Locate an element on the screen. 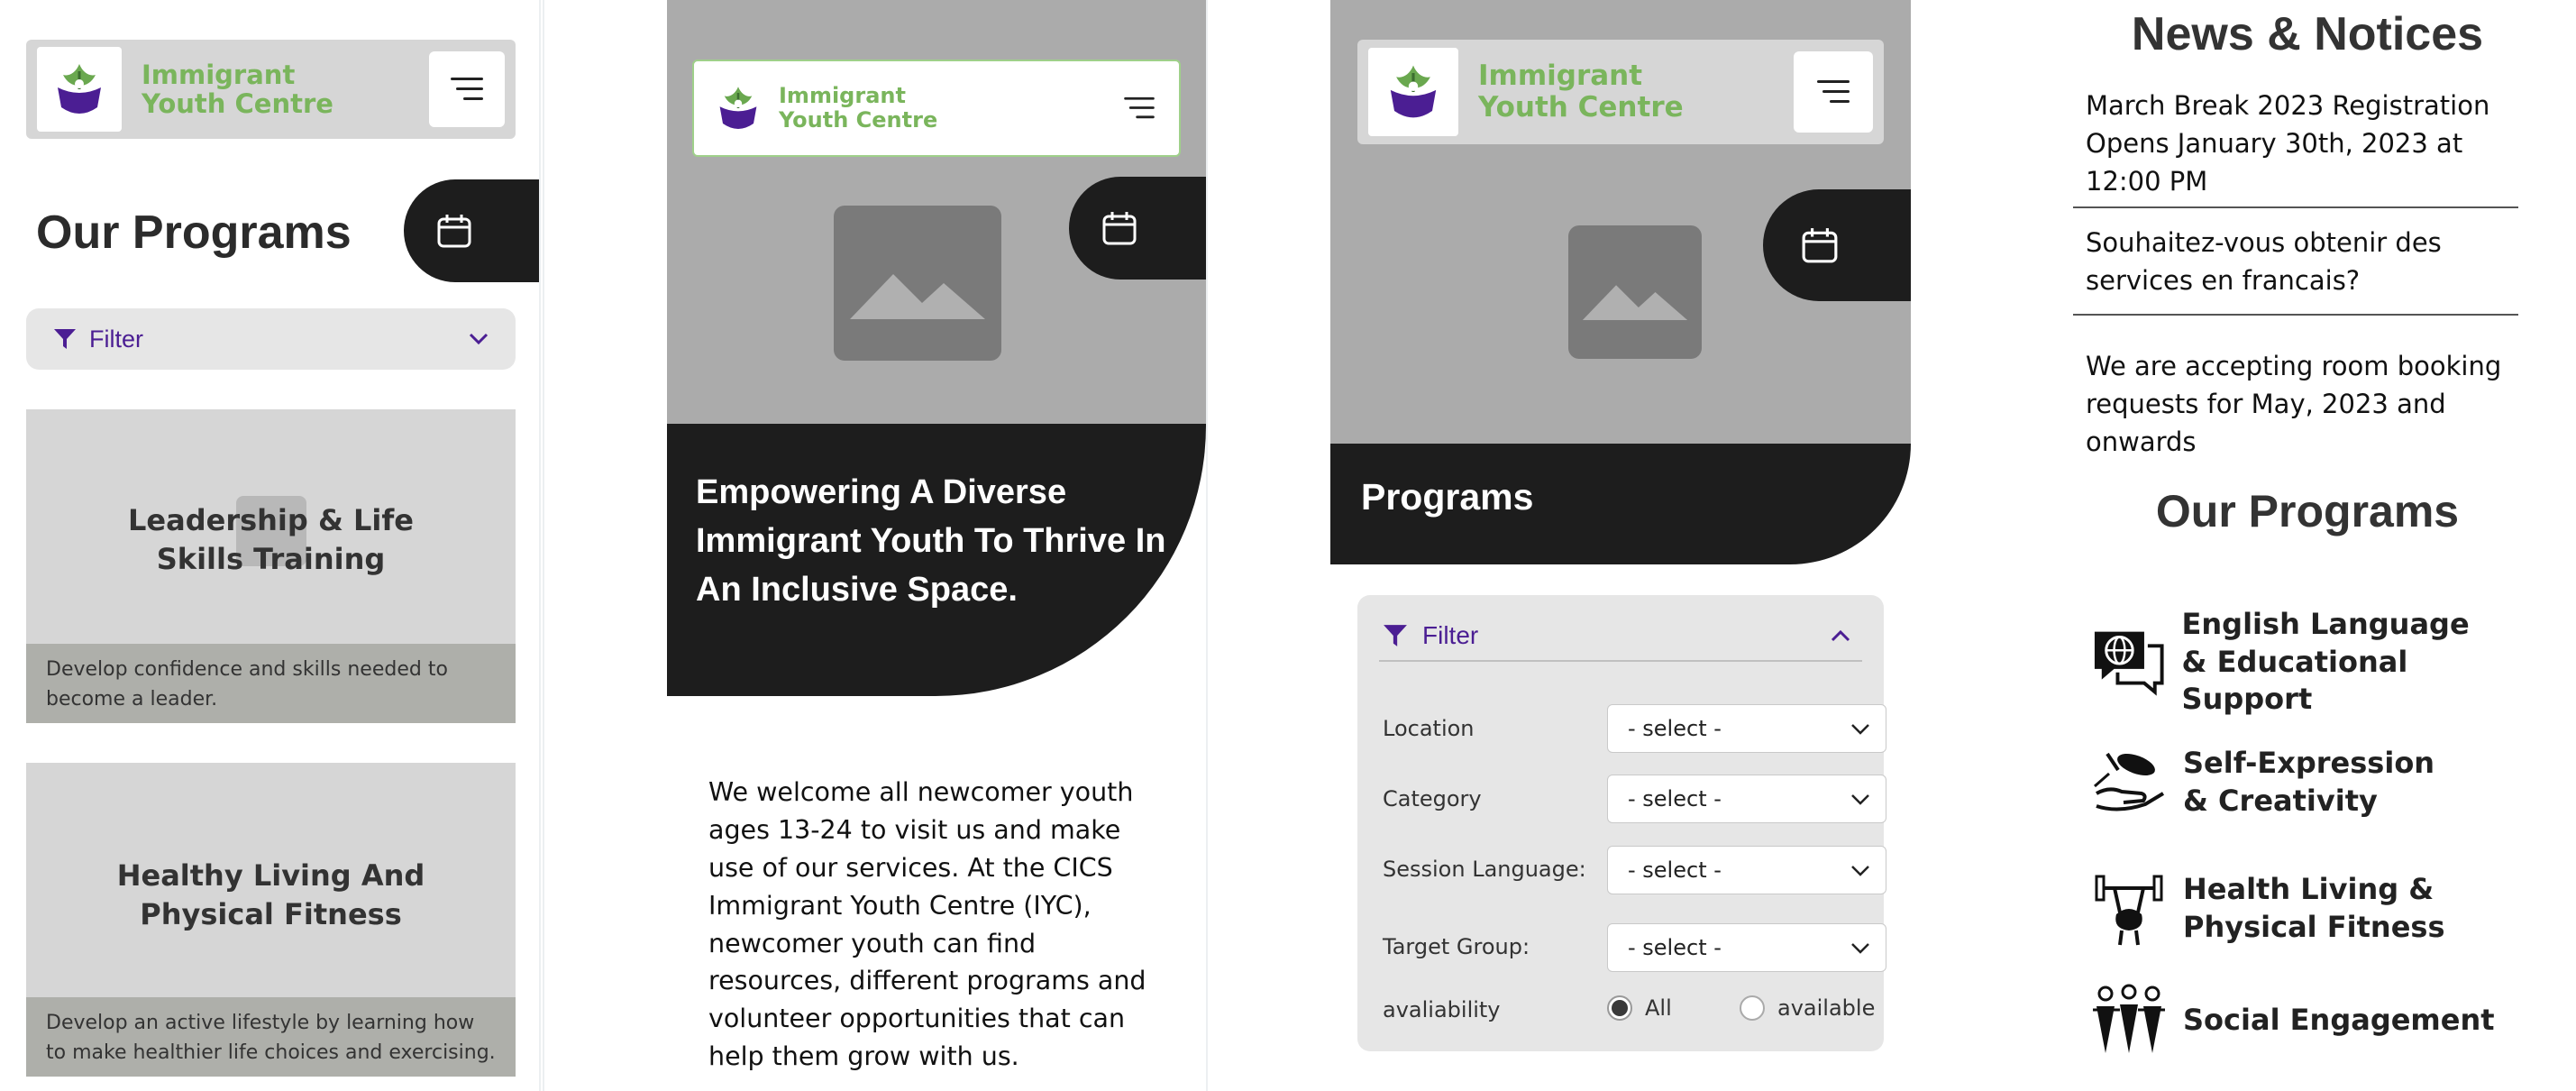 The image size is (2576, 1091). category-label: Category is located at coordinates (1432, 799).